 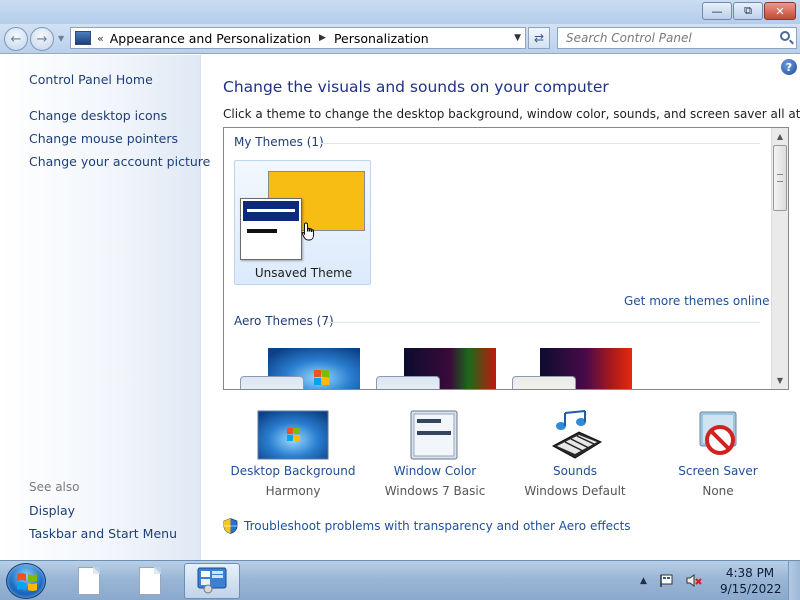 I want to click on windows-logo-icon, so click(x=27, y=582).